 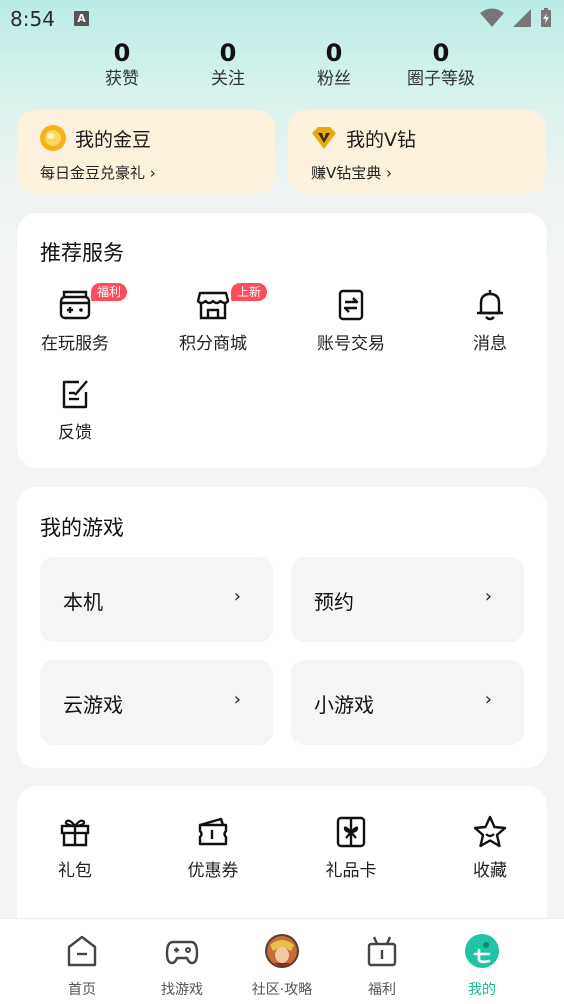 What do you see at coordinates (492, 17) in the screenshot?
I see `wifi-icon` at bounding box center [492, 17].